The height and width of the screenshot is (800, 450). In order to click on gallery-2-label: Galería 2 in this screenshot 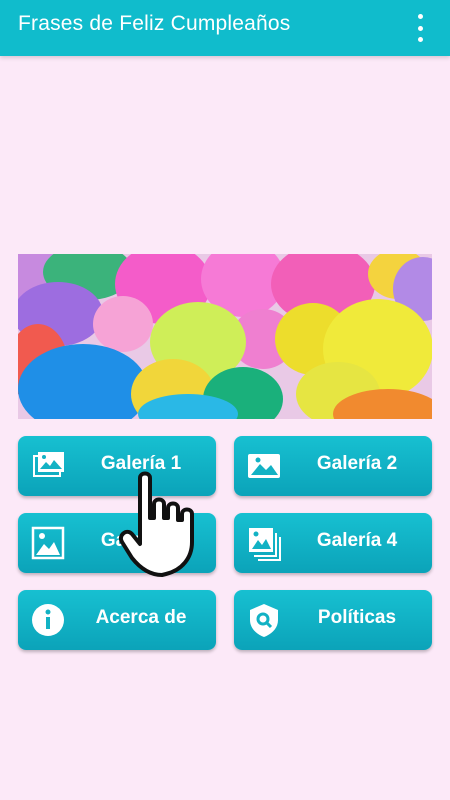, I will do `click(357, 463)`.